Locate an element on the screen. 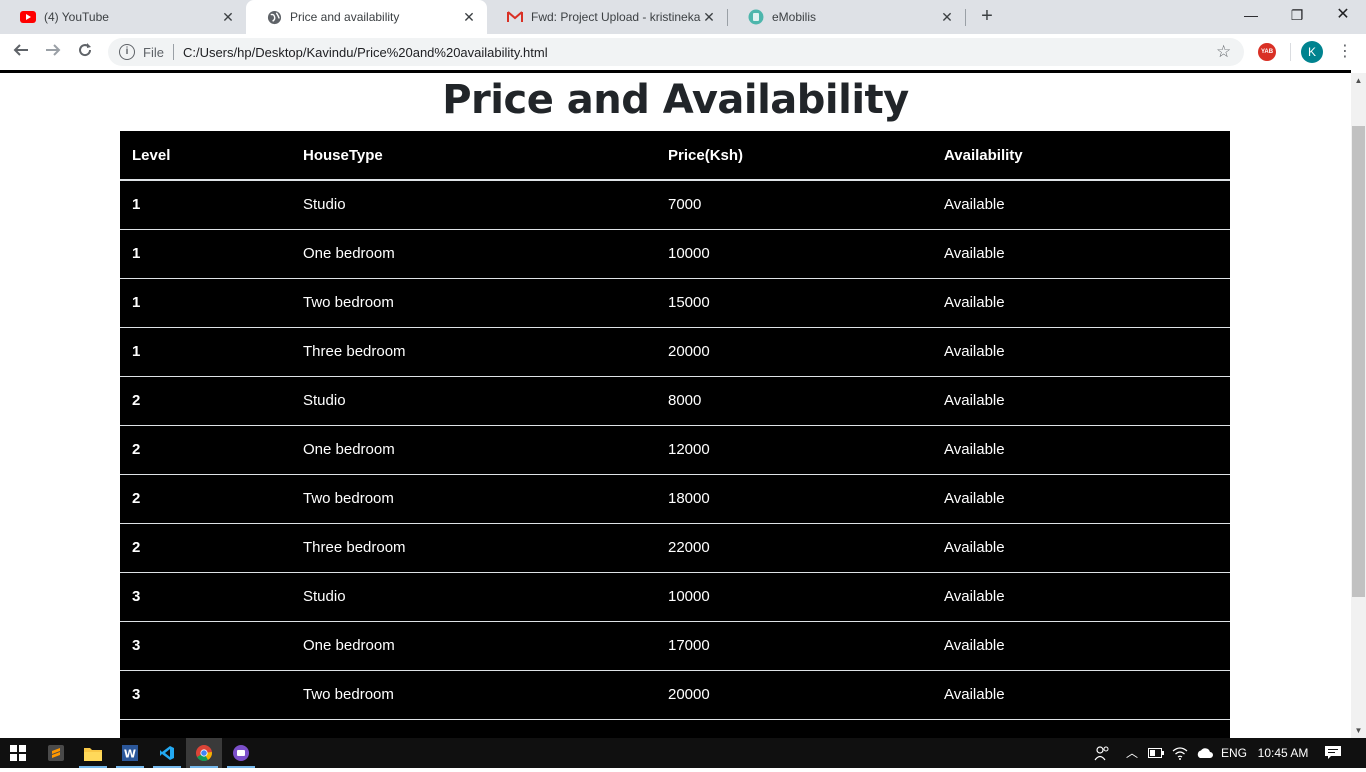 The width and height of the screenshot is (1366, 772). taskbar-chrome is located at coordinates (204, 753).